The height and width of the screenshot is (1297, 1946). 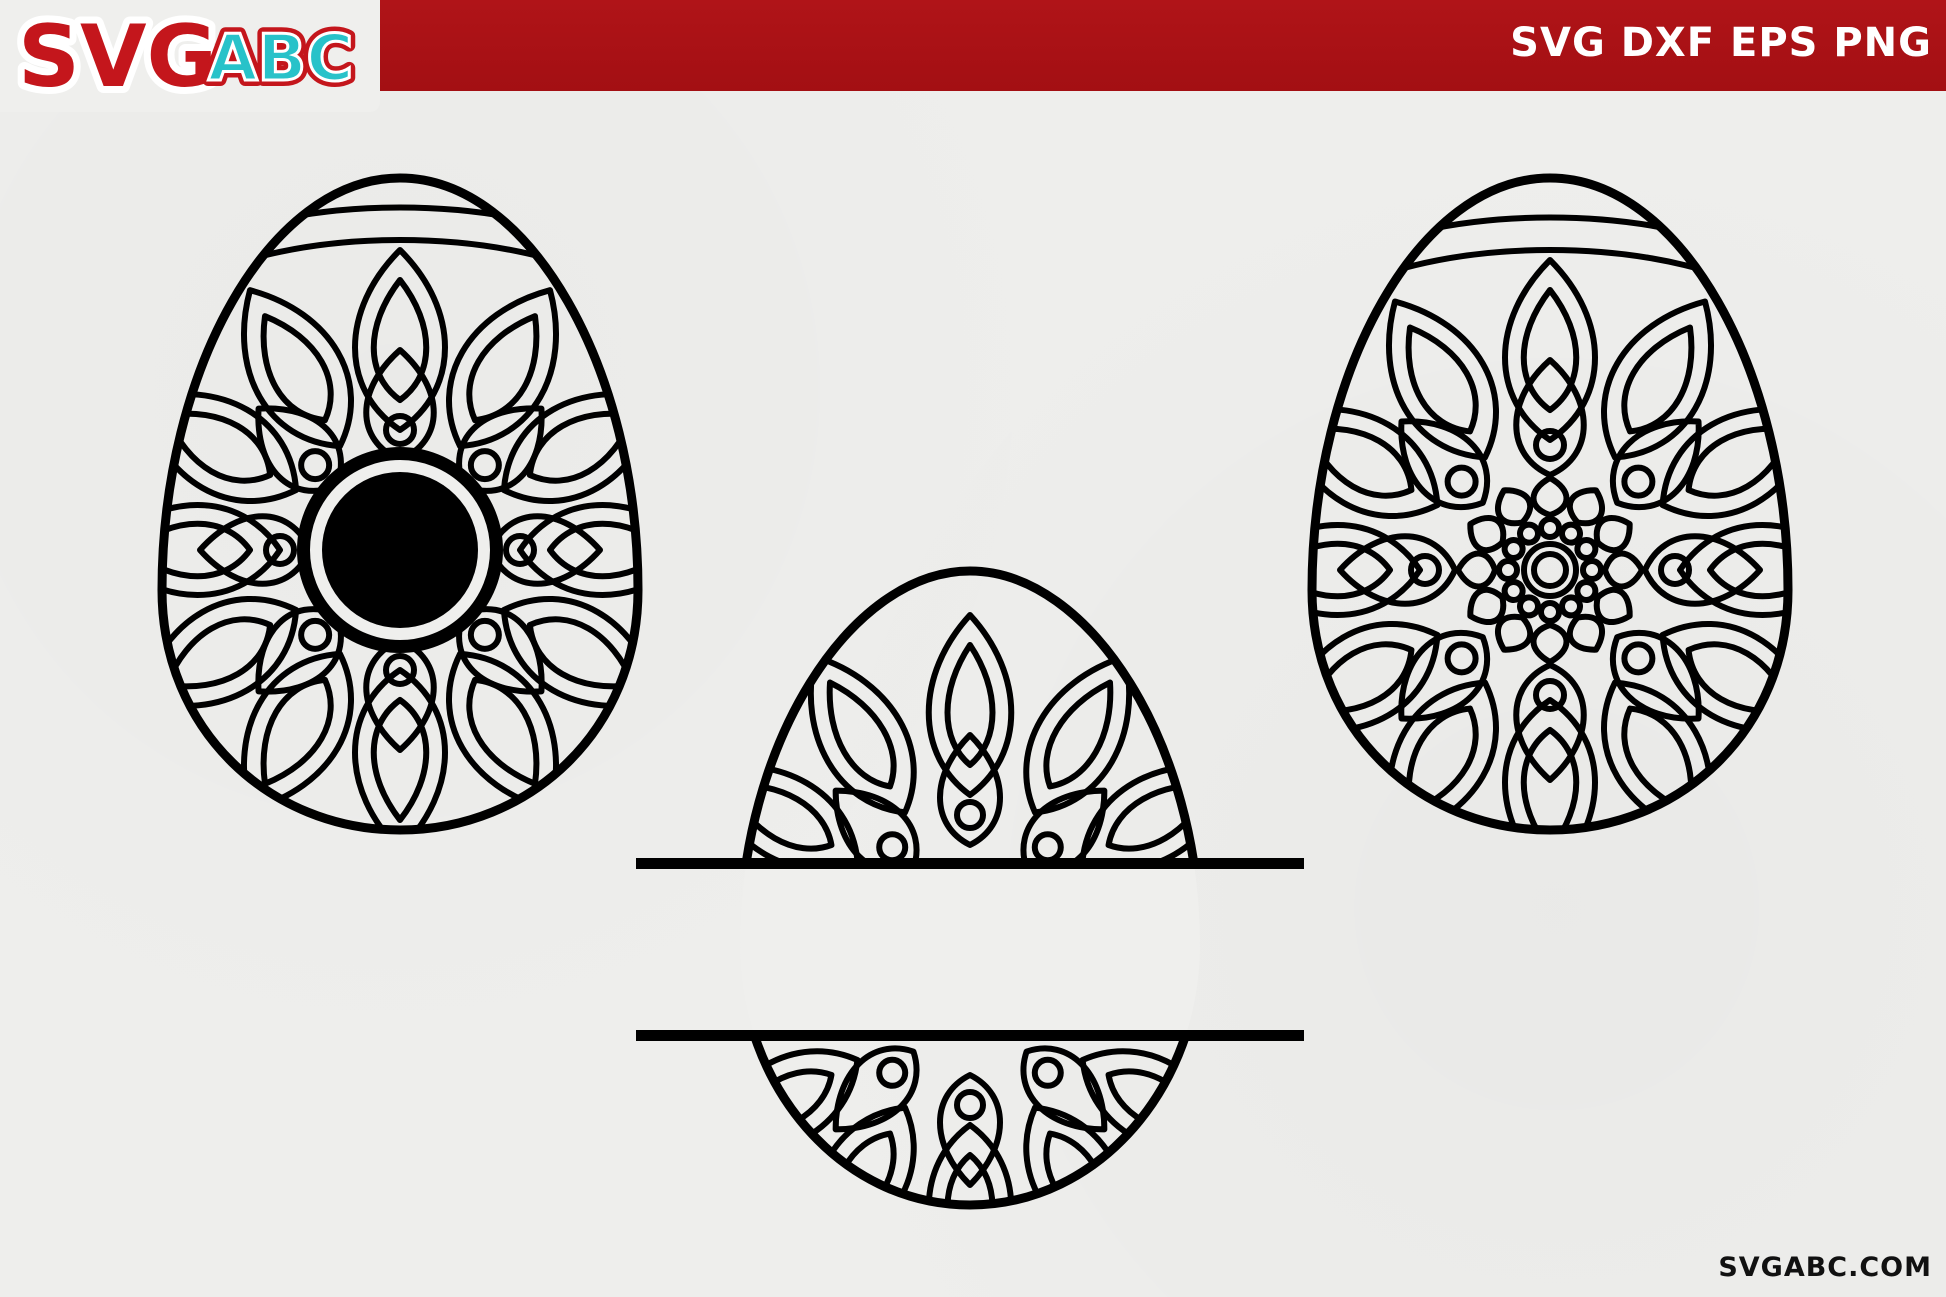 I want to click on split-bar-top, so click(x=970, y=863).